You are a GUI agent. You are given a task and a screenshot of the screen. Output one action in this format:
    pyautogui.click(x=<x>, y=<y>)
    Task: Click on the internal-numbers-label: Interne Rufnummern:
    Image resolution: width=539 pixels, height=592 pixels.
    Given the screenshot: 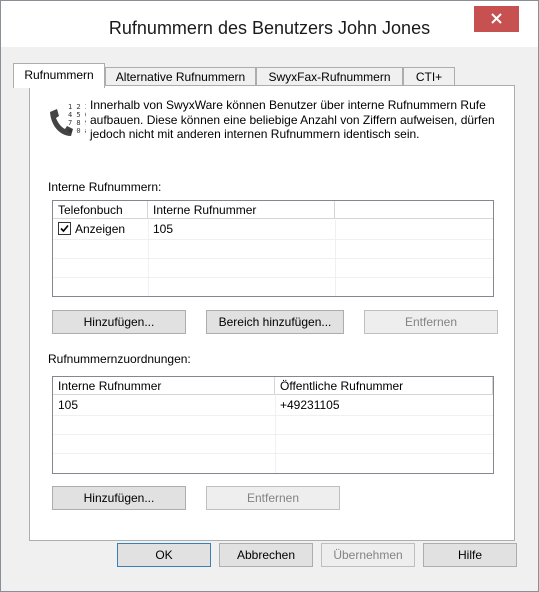 What is the action you would take?
    pyautogui.click(x=105, y=187)
    